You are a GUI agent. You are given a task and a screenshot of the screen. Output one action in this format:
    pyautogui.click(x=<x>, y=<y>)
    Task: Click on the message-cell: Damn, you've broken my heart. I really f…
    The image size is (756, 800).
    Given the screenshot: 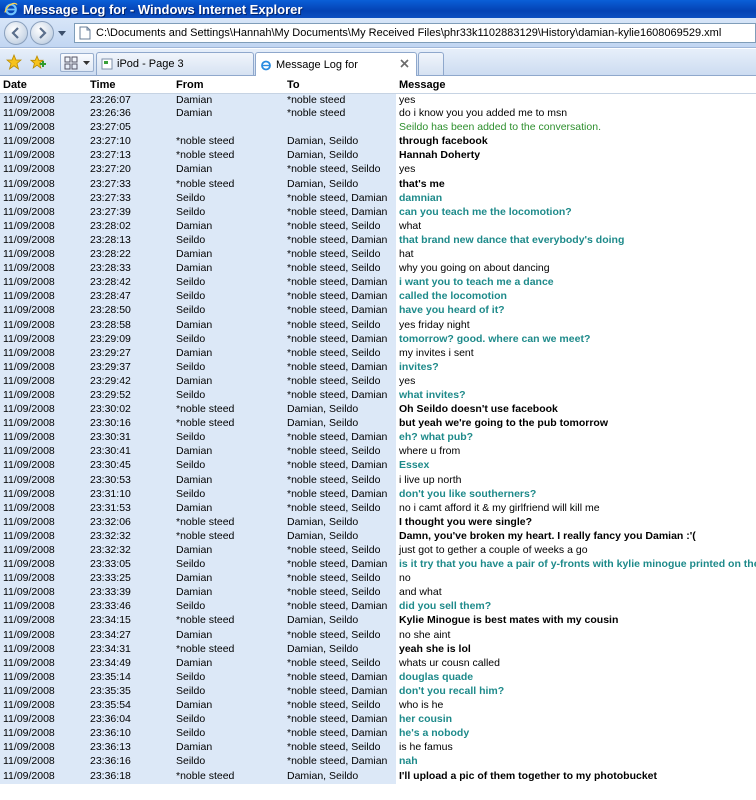 What is the action you would take?
    pyautogui.click(x=576, y=536)
    